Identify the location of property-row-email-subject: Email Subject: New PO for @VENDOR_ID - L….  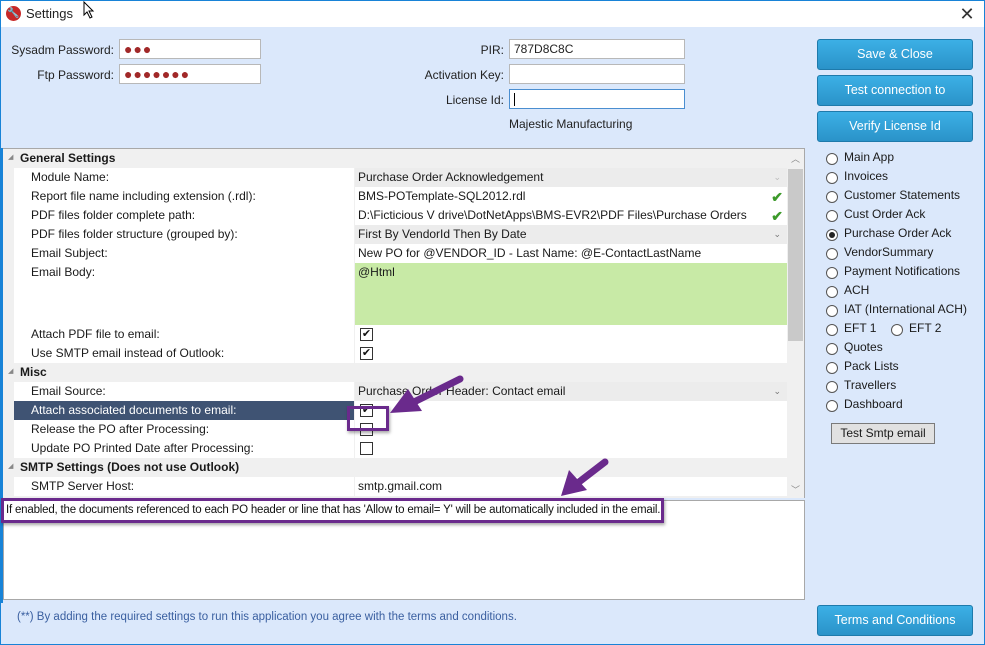
(395, 253).